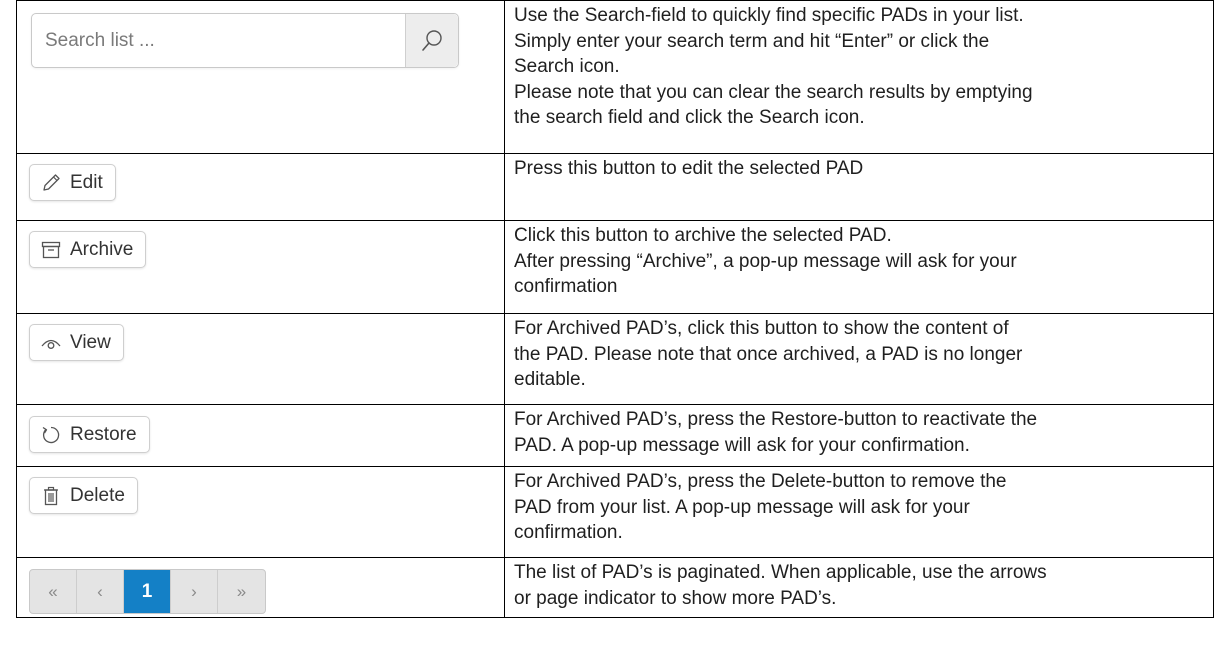  What do you see at coordinates (260, 77) in the screenshot?
I see `cell-search-demo` at bounding box center [260, 77].